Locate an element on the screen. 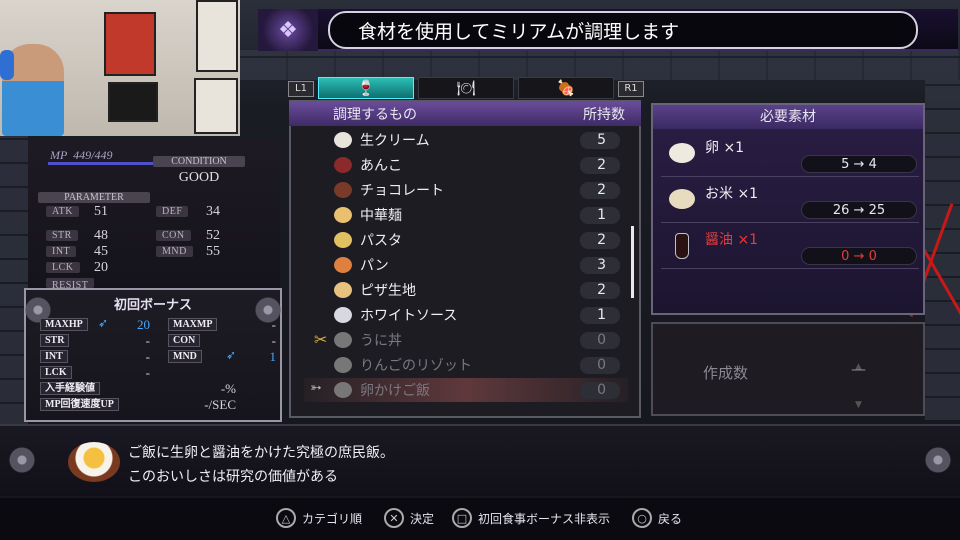 The width and height of the screenshot is (960, 540). hint-hide-bonus: □ 初回食事ボーナス非表示 is located at coordinates (531, 518).